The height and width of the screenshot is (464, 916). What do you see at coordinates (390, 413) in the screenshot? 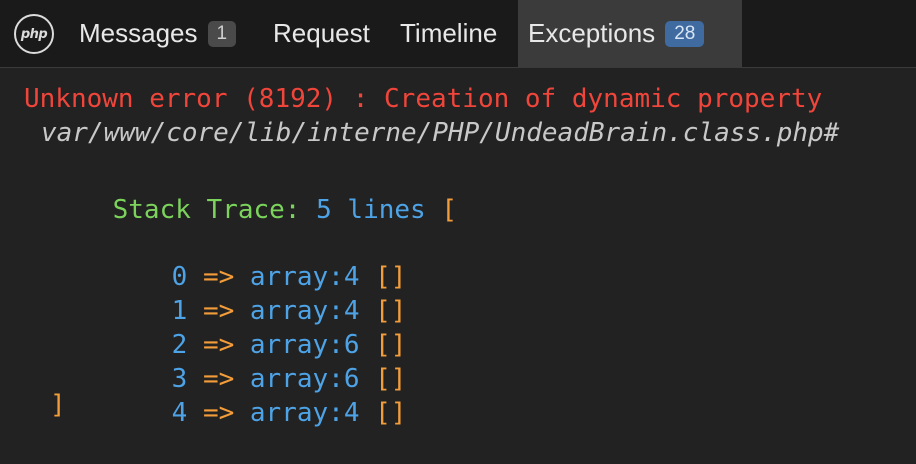
I see `trace-row-expand-toggle: []` at bounding box center [390, 413].